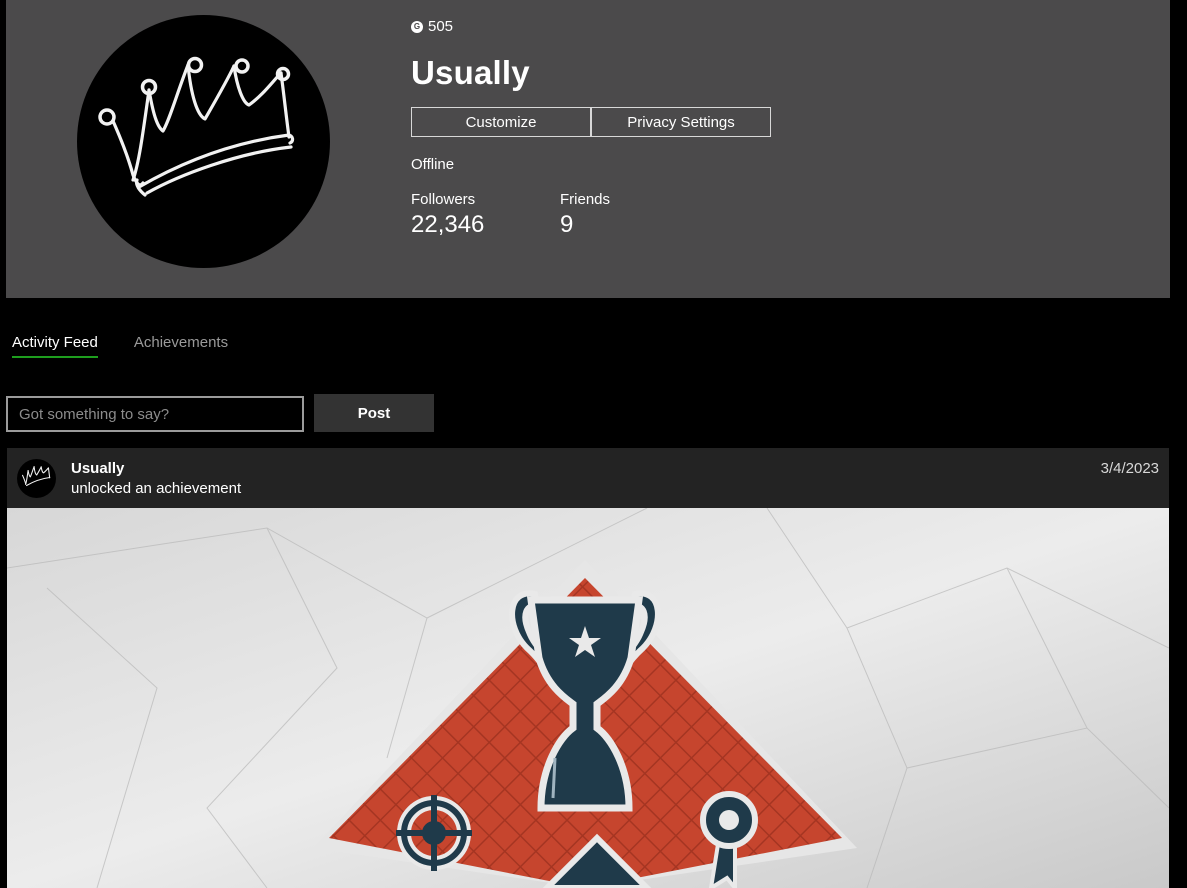 The height and width of the screenshot is (888, 1187). What do you see at coordinates (470, 72) in the screenshot?
I see `gamertag: Usually` at bounding box center [470, 72].